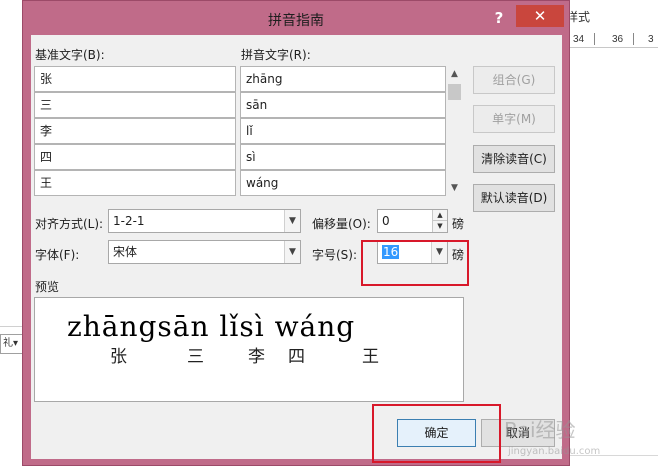 The image size is (658, 476). What do you see at coordinates (335, 255) in the screenshot?
I see `size-label: 字号(S):` at bounding box center [335, 255].